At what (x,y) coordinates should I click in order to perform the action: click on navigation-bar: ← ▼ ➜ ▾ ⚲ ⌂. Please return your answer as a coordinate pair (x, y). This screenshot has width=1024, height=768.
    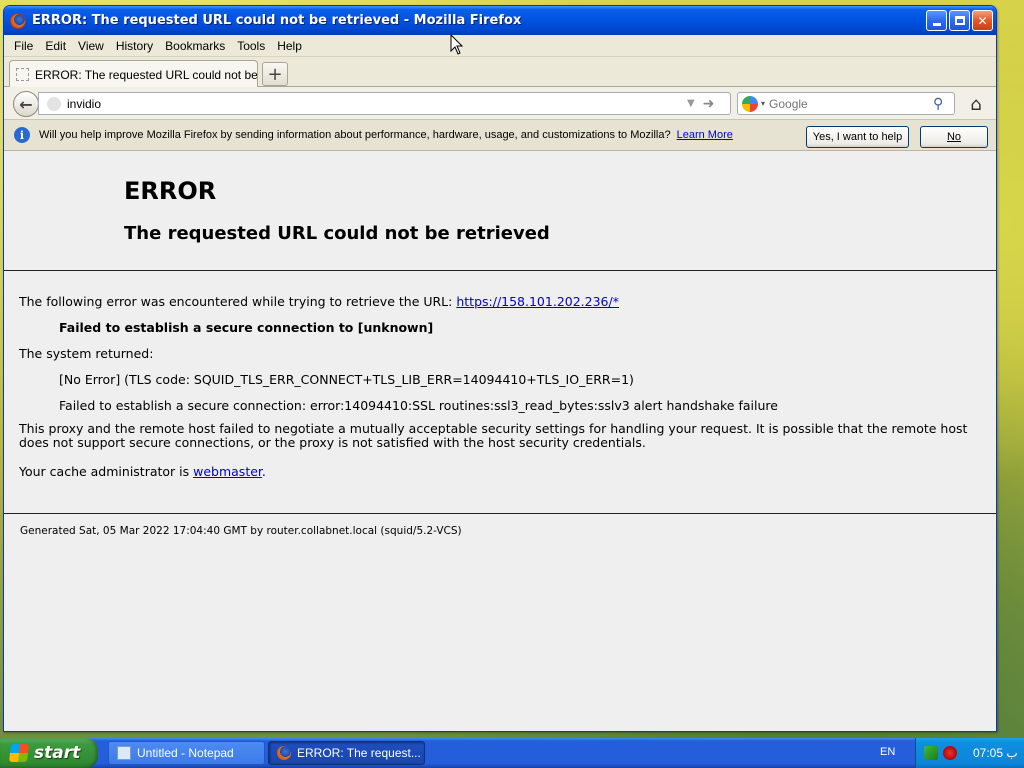
    Looking at the image, I should click on (500, 103).